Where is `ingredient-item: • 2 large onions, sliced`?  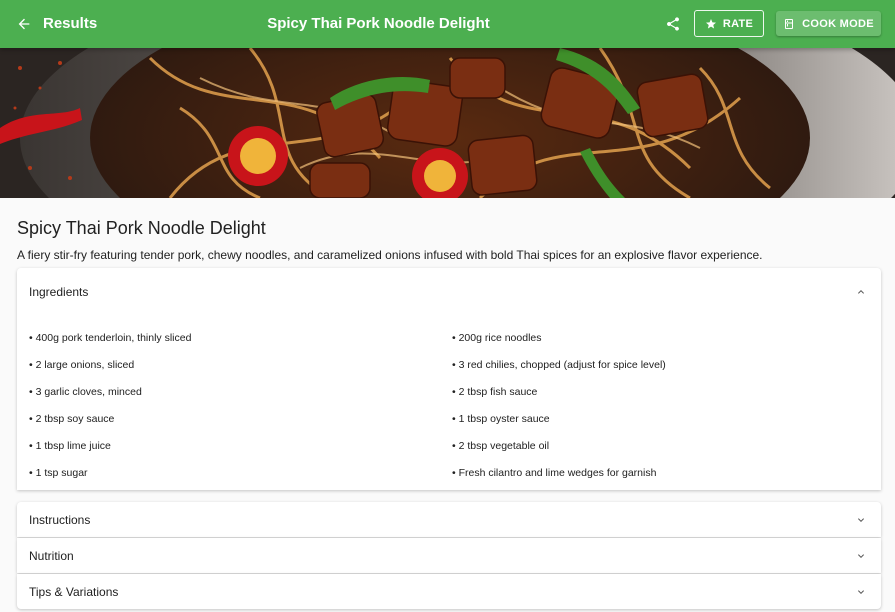 ingredient-item: • 2 large onions, sliced is located at coordinates (82, 365).